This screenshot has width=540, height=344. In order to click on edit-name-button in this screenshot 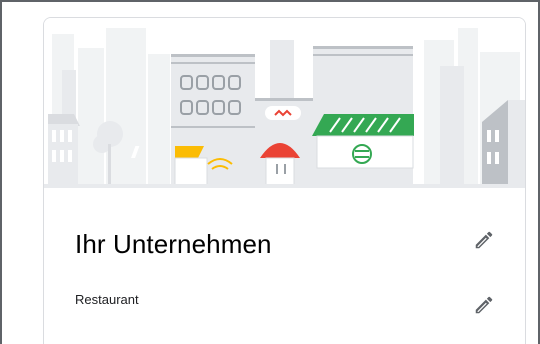, I will do `click(484, 240)`.